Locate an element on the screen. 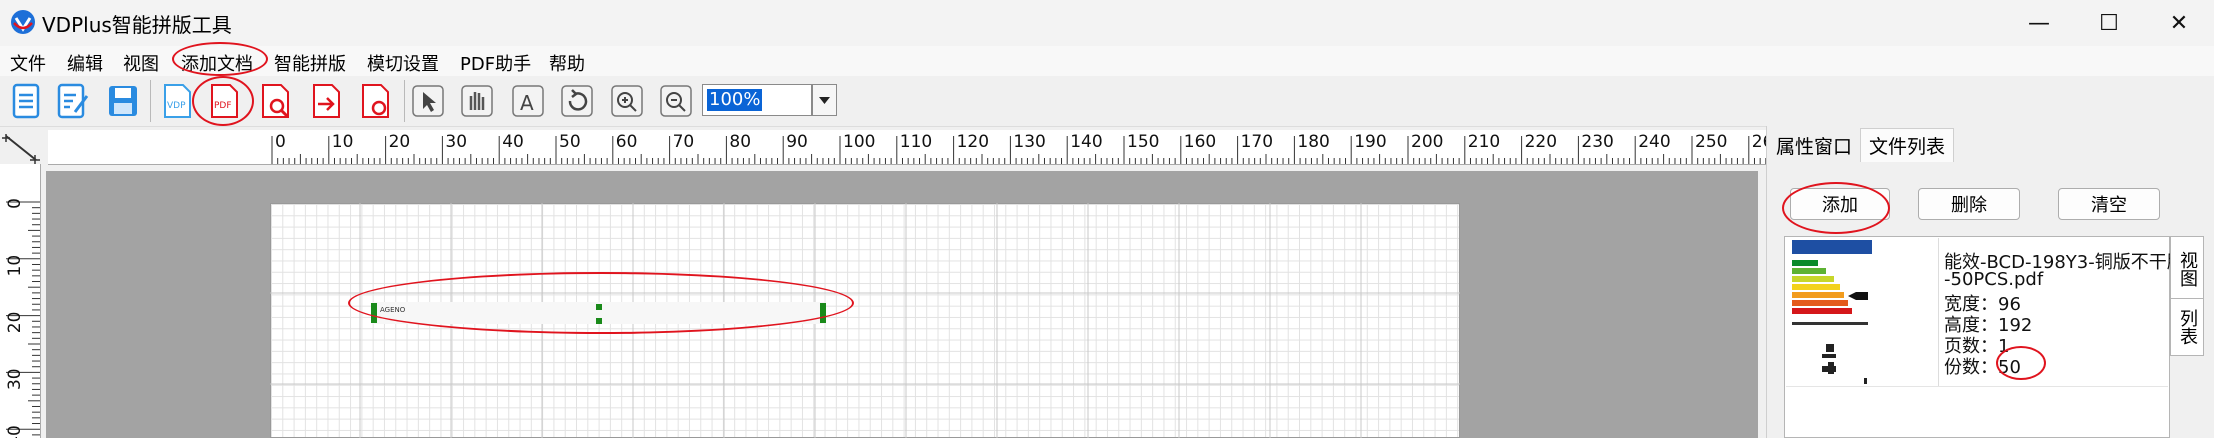 This screenshot has height=438, width=2214. ruler-label: 70 is located at coordinates (684, 142).